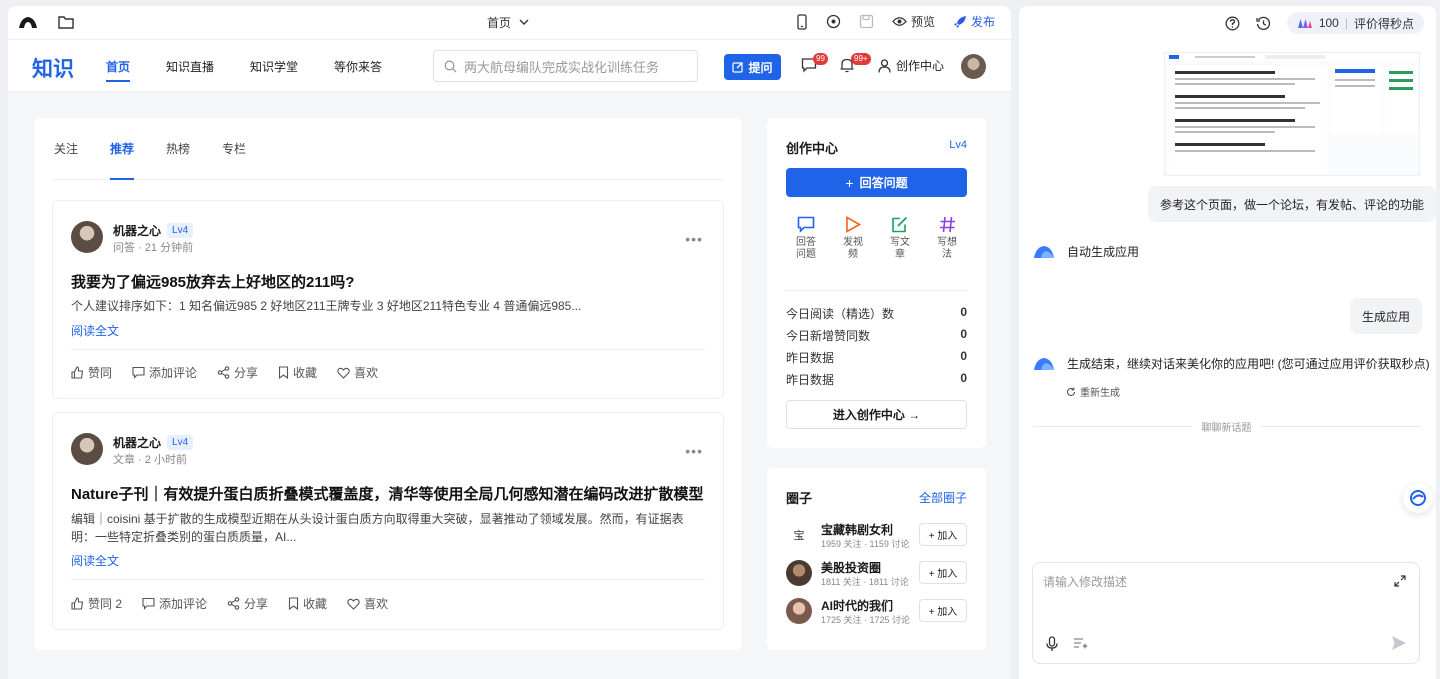 Image resolution: width=1440 pixels, height=679 pixels. I want to click on stat-label: 今日阅读（精选）数, so click(840, 314).